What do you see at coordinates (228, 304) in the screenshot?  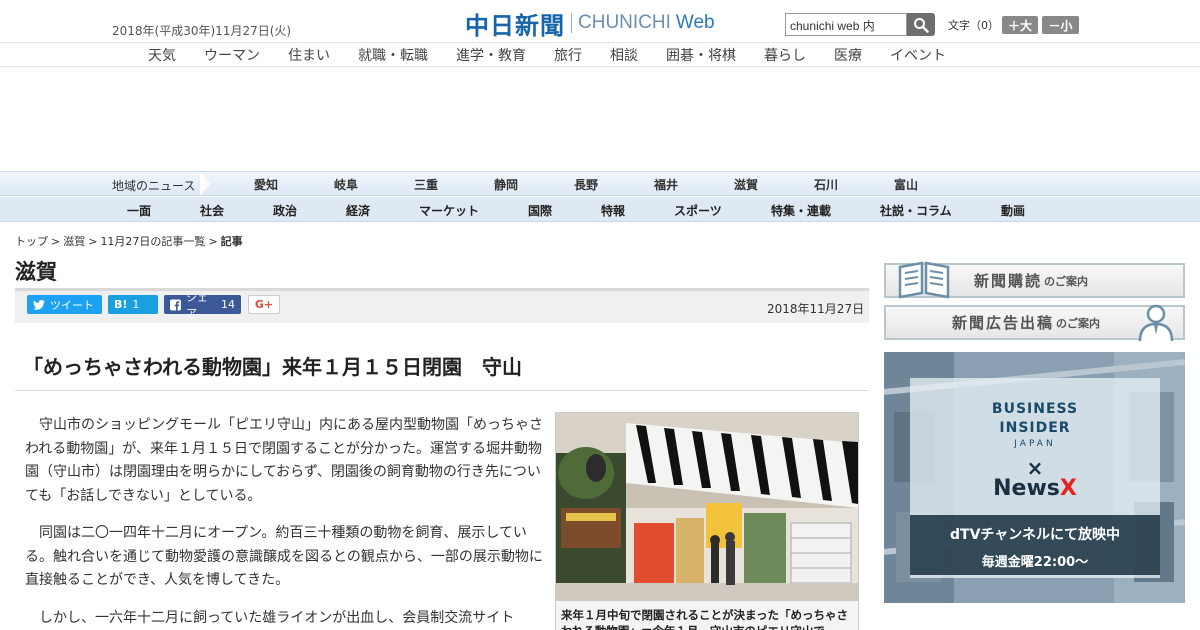 I see `facebook-share-count: 14` at bounding box center [228, 304].